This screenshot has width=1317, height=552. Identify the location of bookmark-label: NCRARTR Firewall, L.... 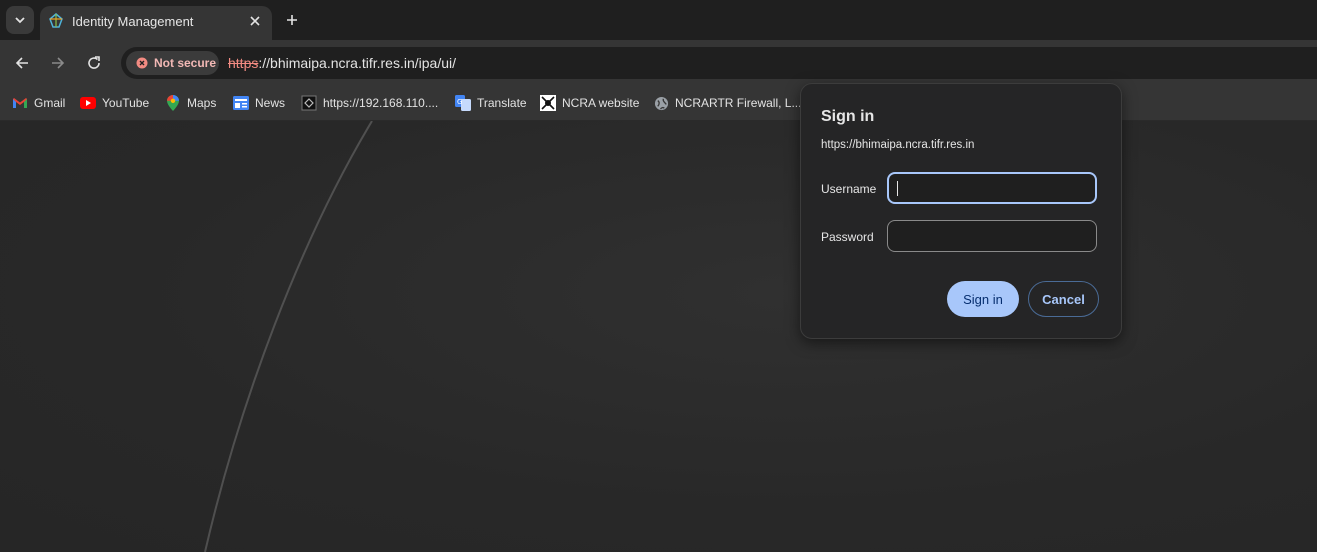
(738, 103).